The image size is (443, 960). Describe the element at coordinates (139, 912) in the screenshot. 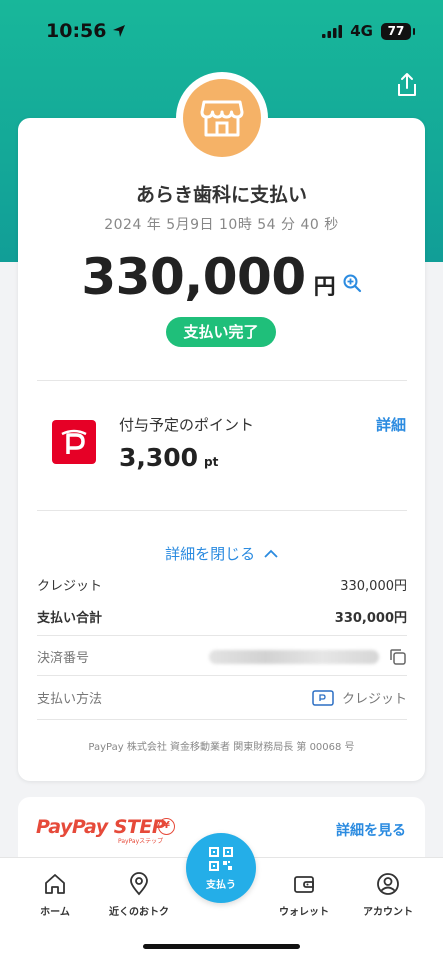

I see `nav-nearby-label: 近くのおトク` at that location.